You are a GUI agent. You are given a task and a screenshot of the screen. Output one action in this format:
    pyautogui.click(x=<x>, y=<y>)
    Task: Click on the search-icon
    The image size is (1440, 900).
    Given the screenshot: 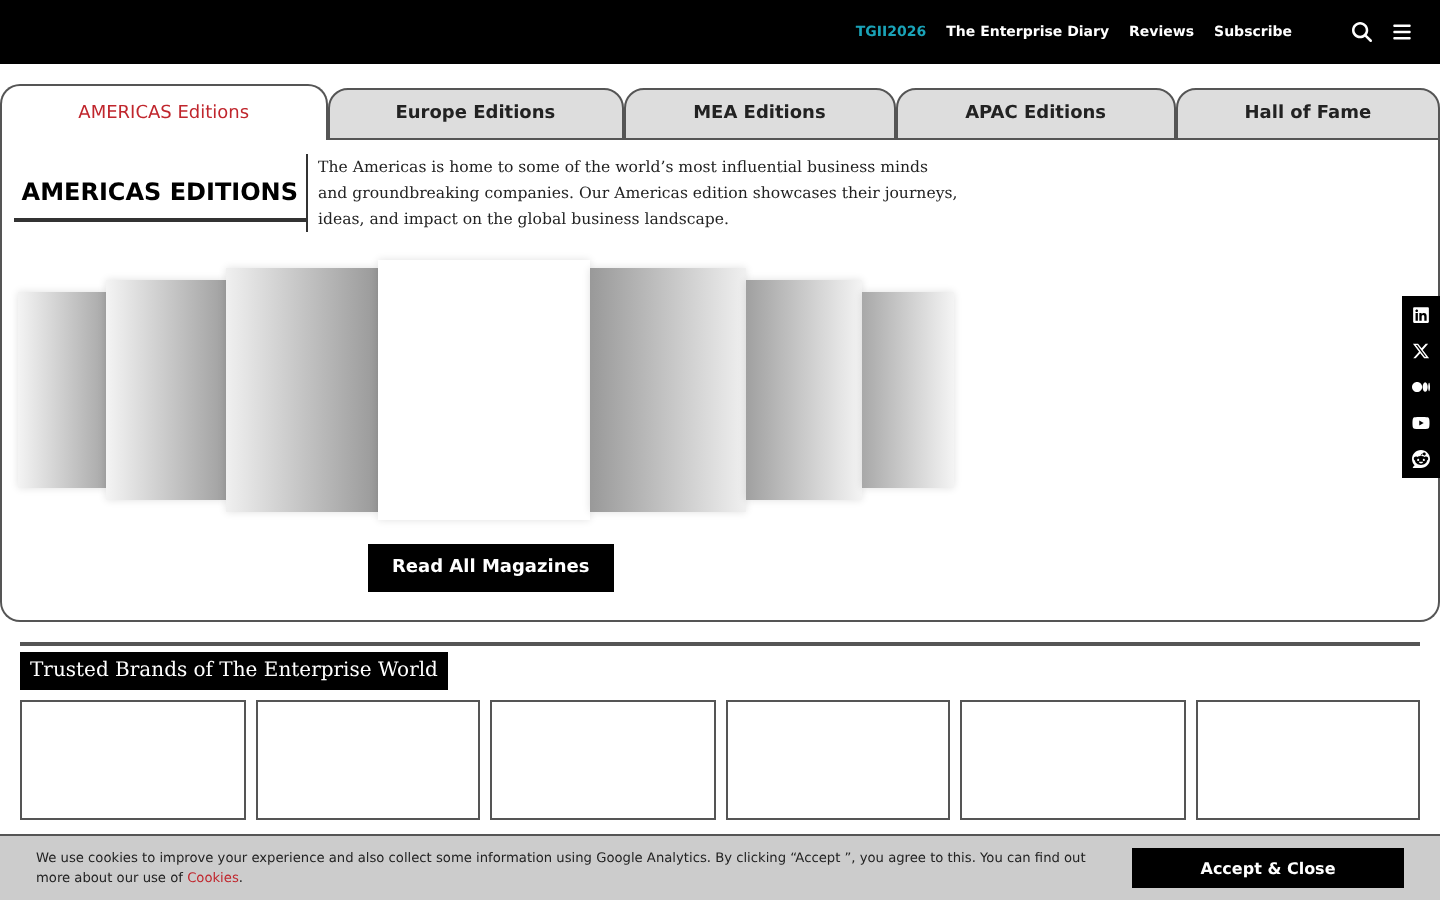 What is the action you would take?
    pyautogui.click(x=1362, y=32)
    